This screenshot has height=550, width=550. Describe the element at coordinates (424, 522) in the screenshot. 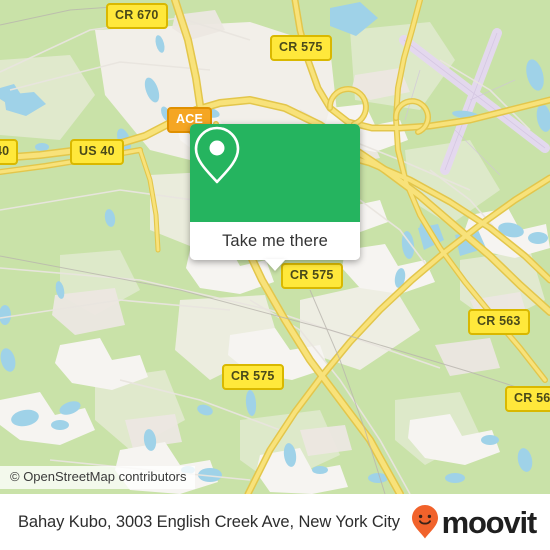

I see `moovit-smiley-pin-icon` at that location.